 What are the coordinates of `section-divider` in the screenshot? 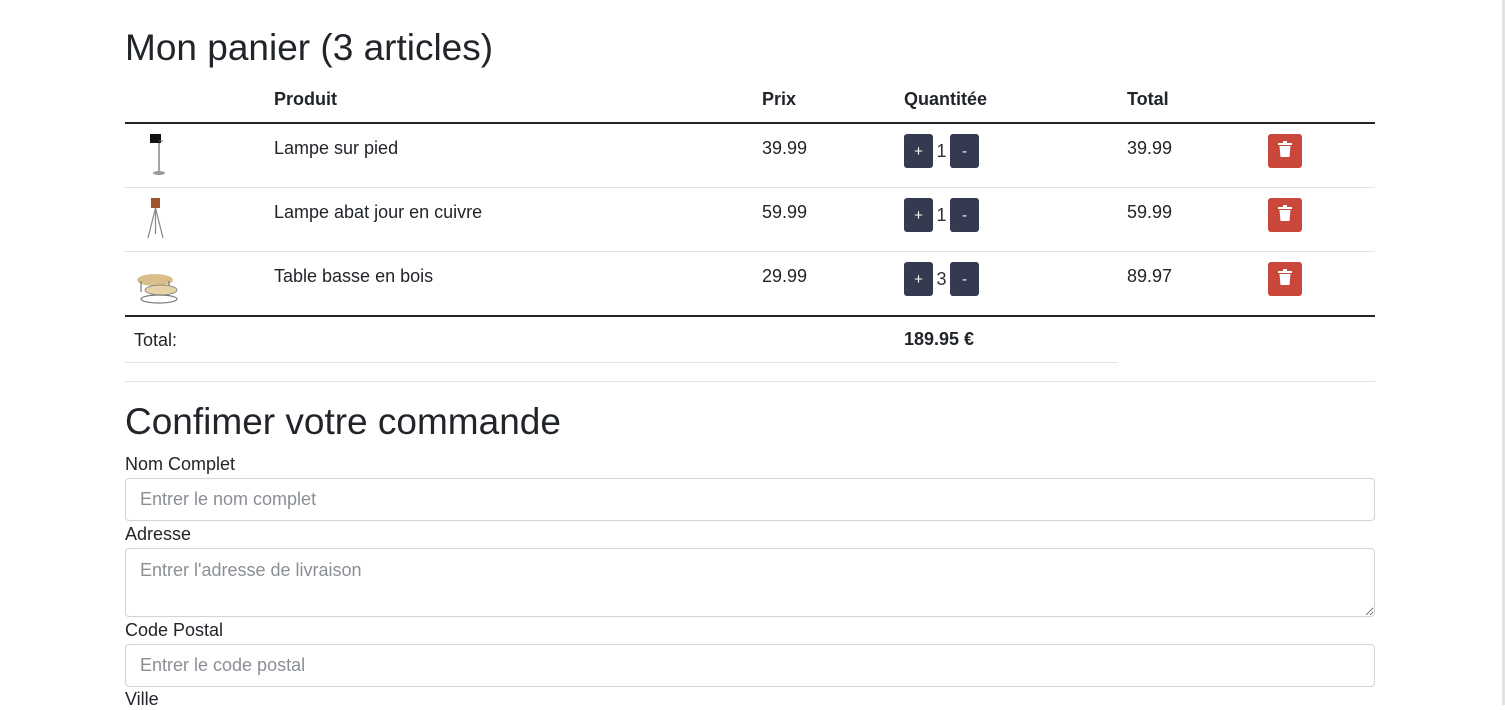 It's located at (750, 381).